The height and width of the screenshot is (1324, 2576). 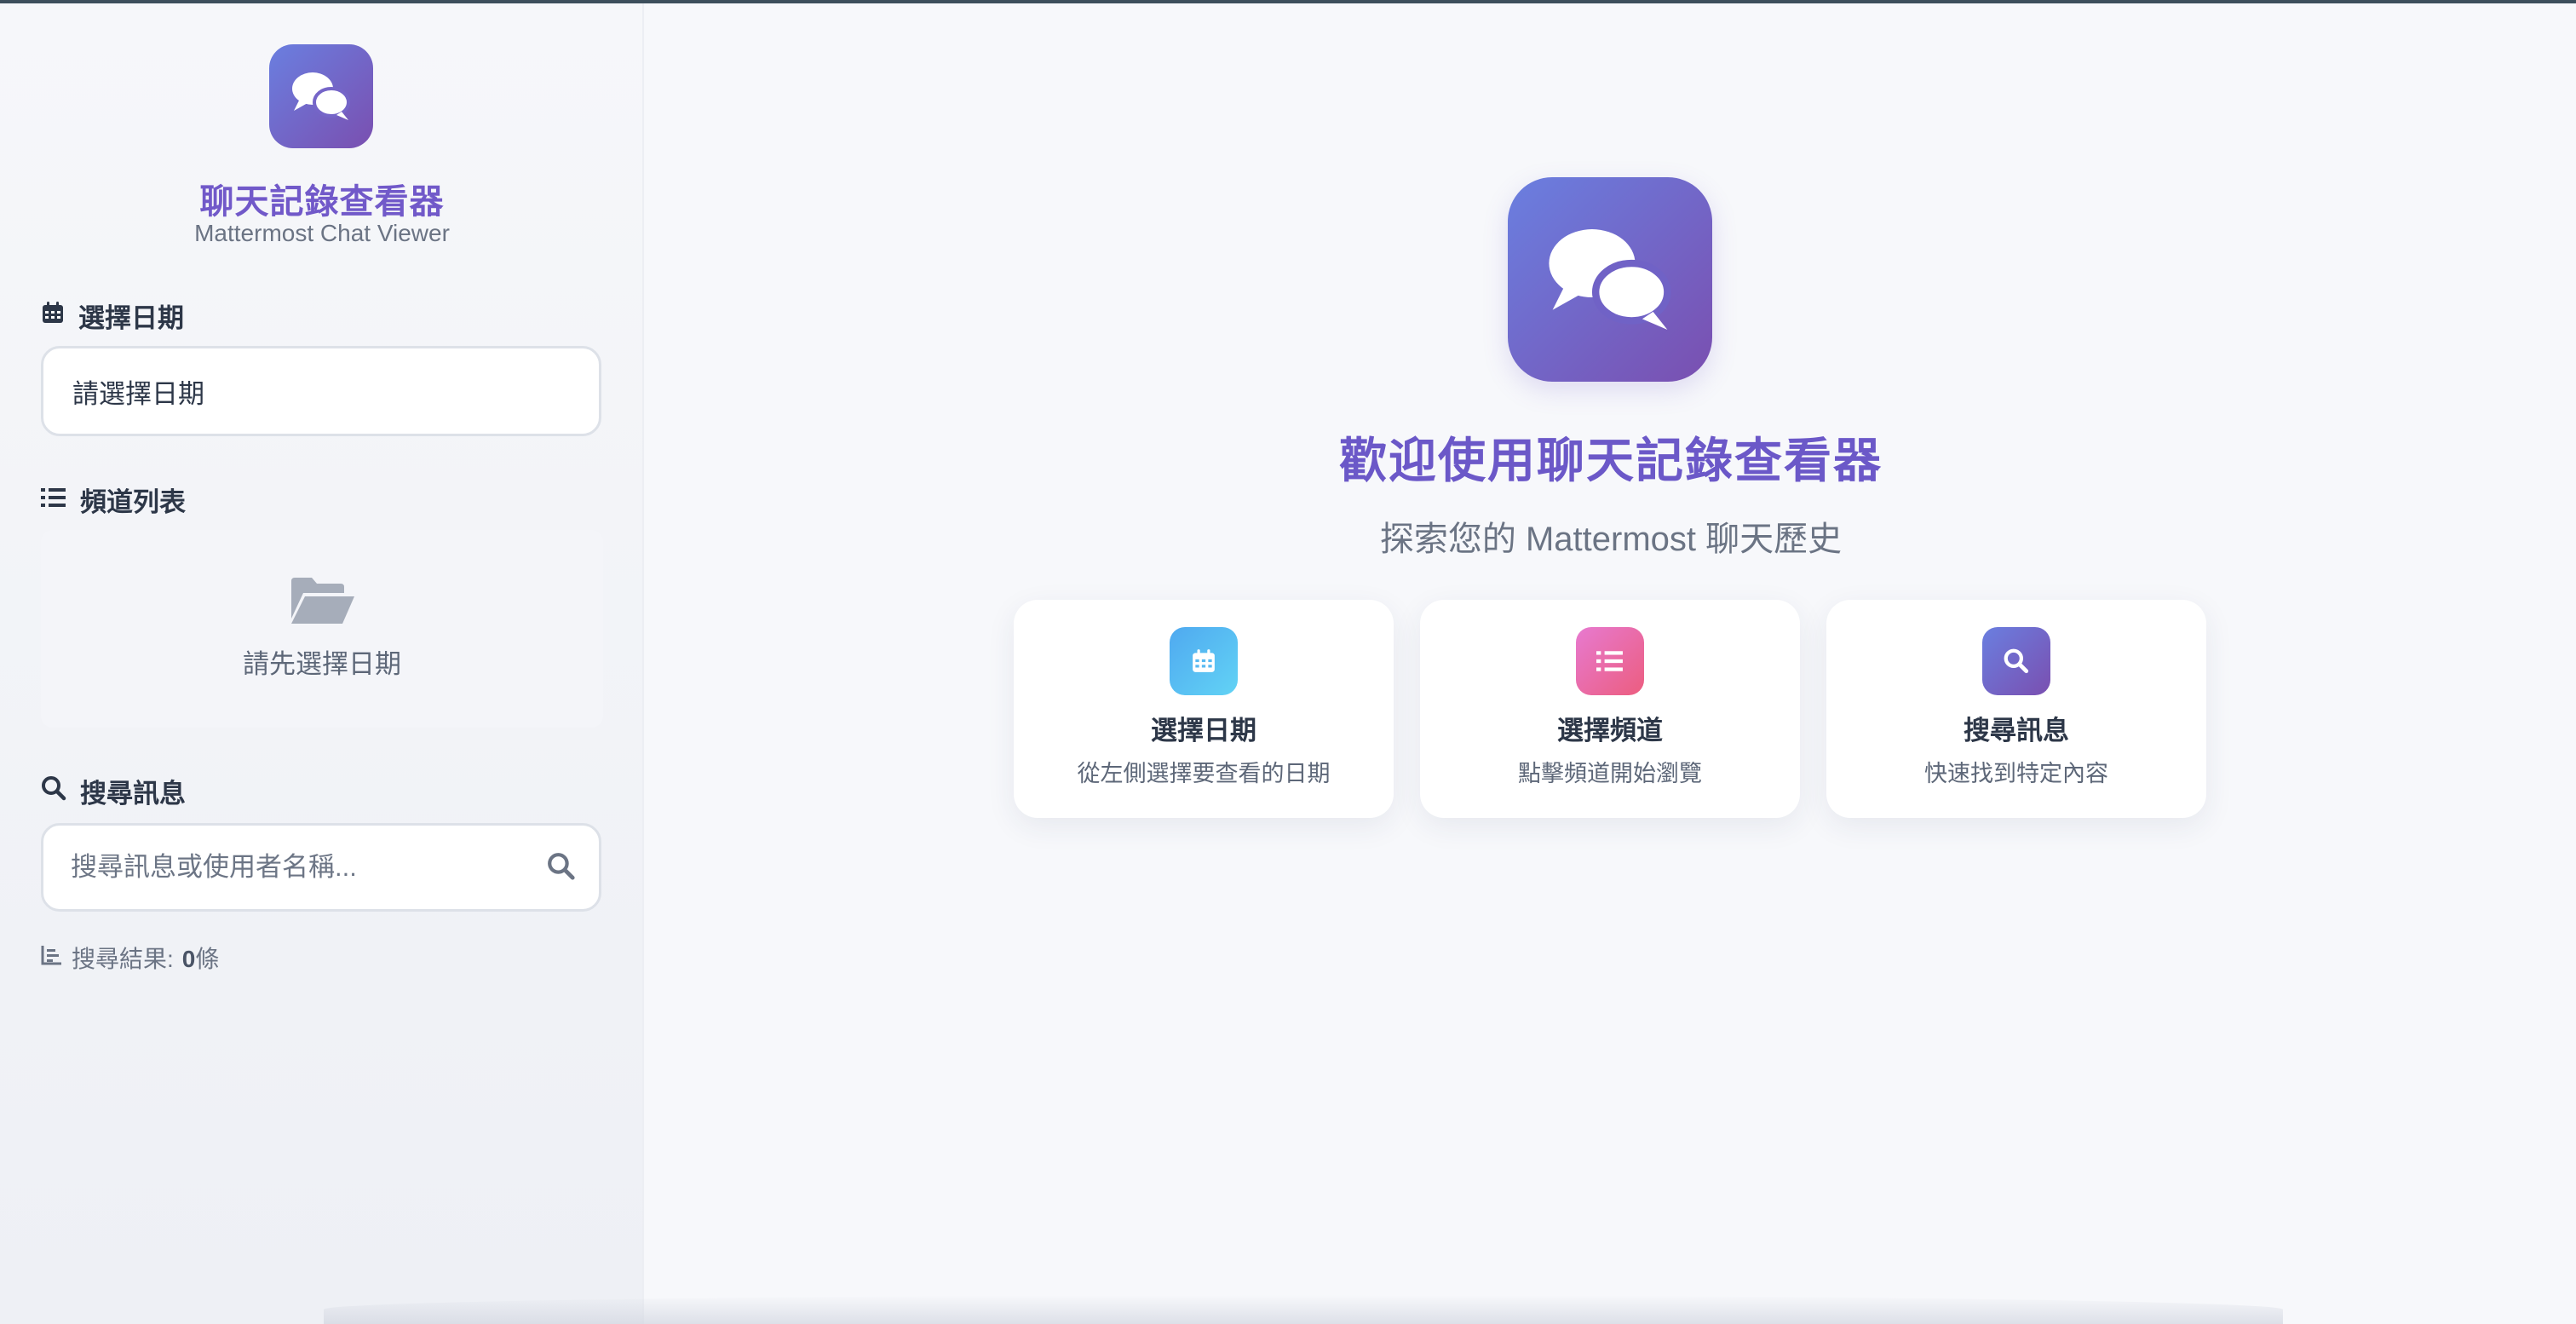 What do you see at coordinates (131, 318) in the screenshot?
I see `date-section-title: 選擇日期` at bounding box center [131, 318].